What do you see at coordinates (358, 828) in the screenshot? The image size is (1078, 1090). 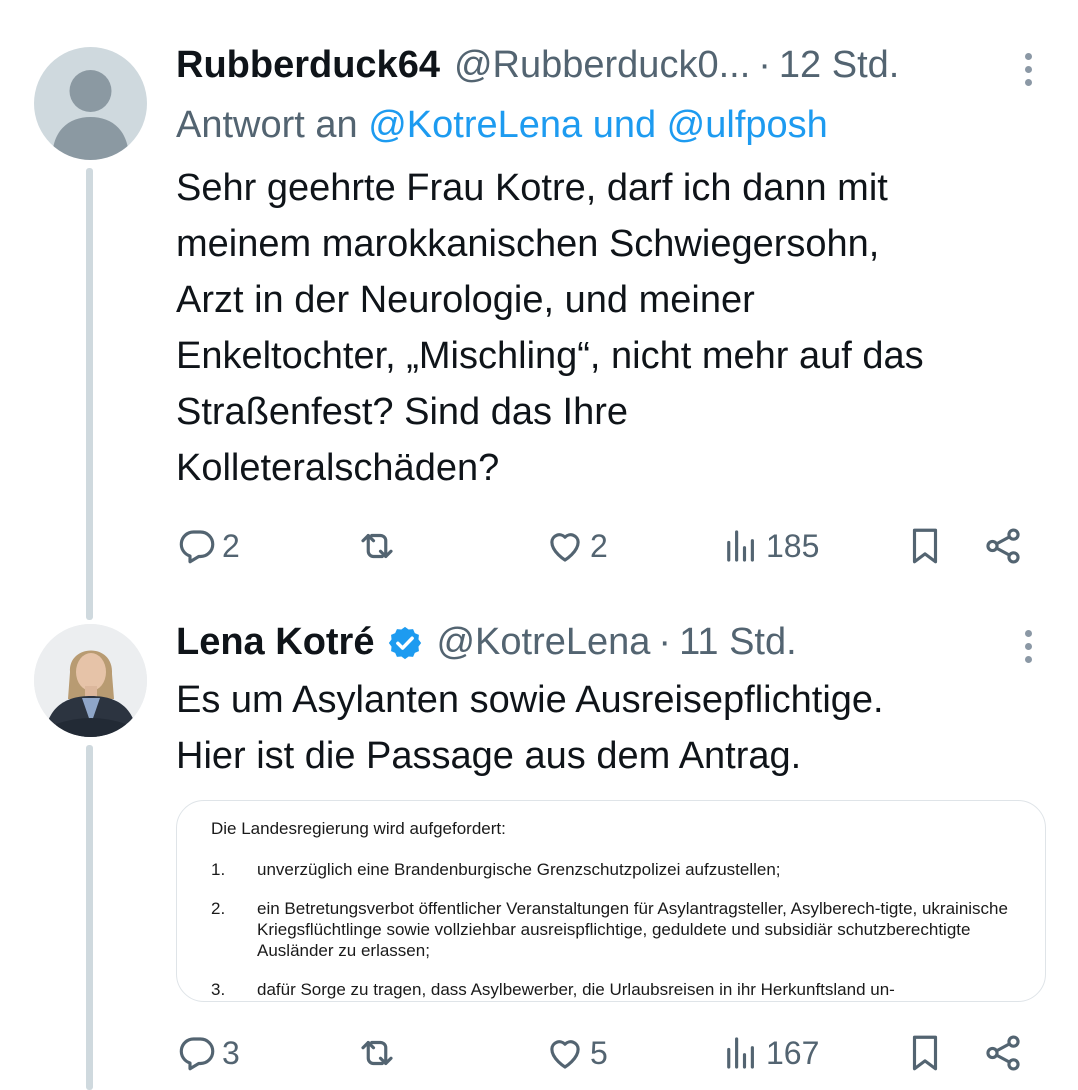 I see `document-lead: Die Landesregierung wird aufgefordert:` at bounding box center [358, 828].